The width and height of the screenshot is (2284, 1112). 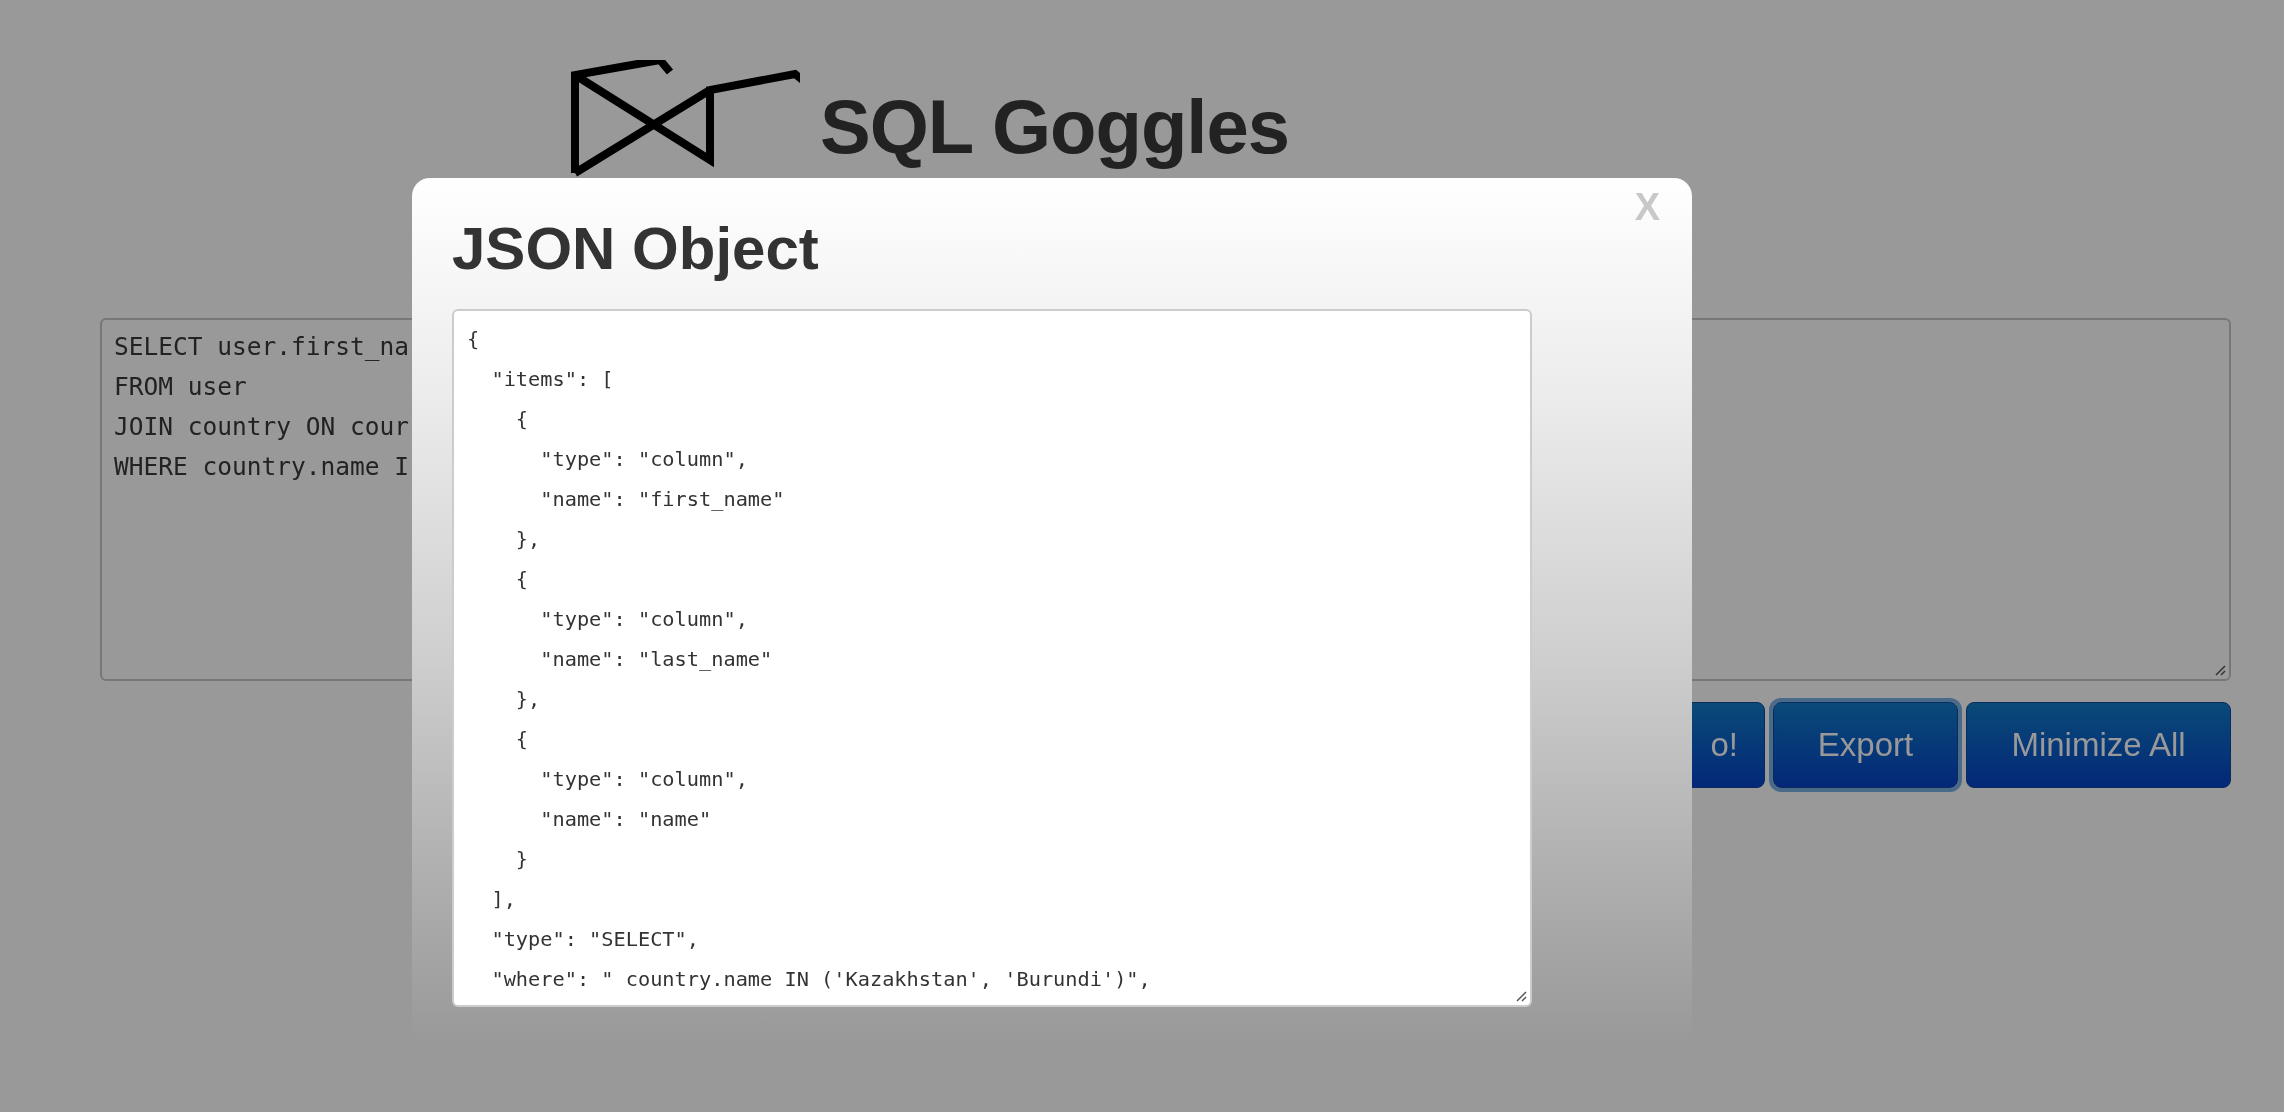 I want to click on app-title: SQL Goggles, so click(x=1054, y=126).